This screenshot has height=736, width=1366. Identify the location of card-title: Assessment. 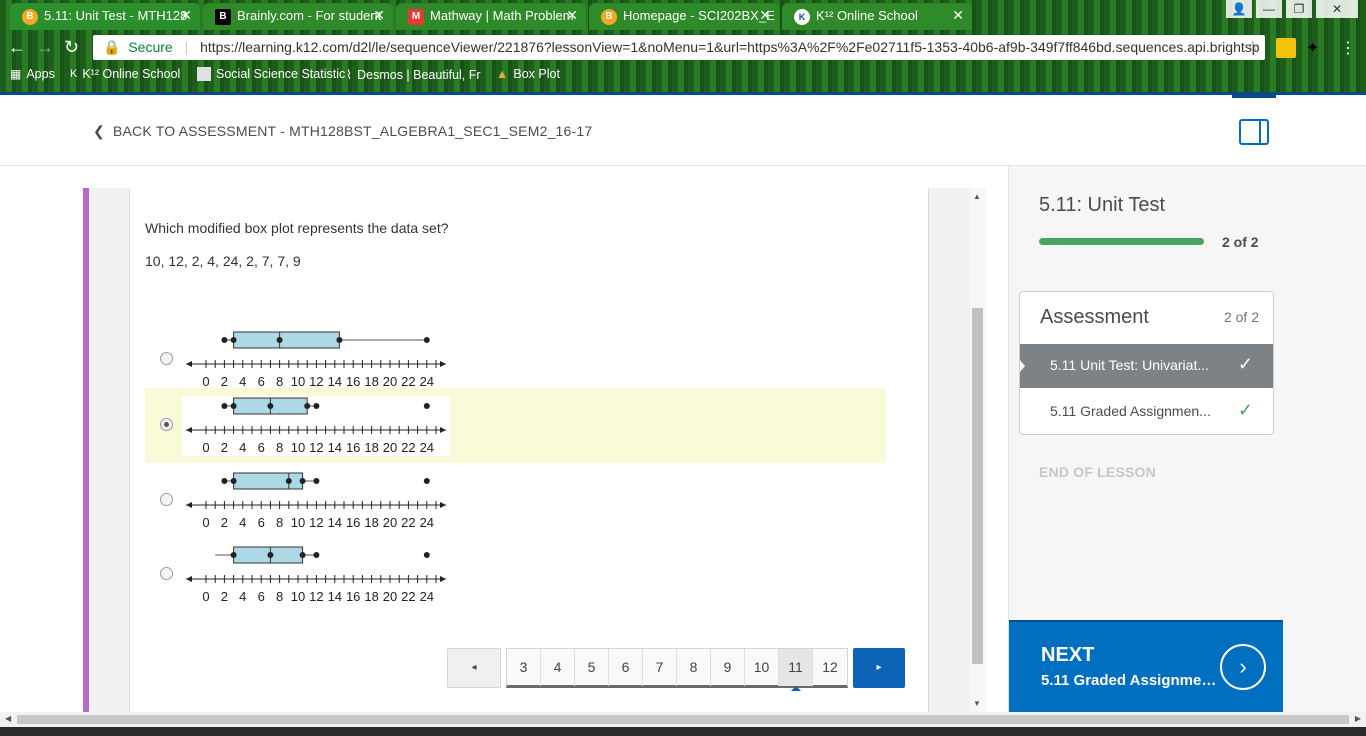
(1094, 317).